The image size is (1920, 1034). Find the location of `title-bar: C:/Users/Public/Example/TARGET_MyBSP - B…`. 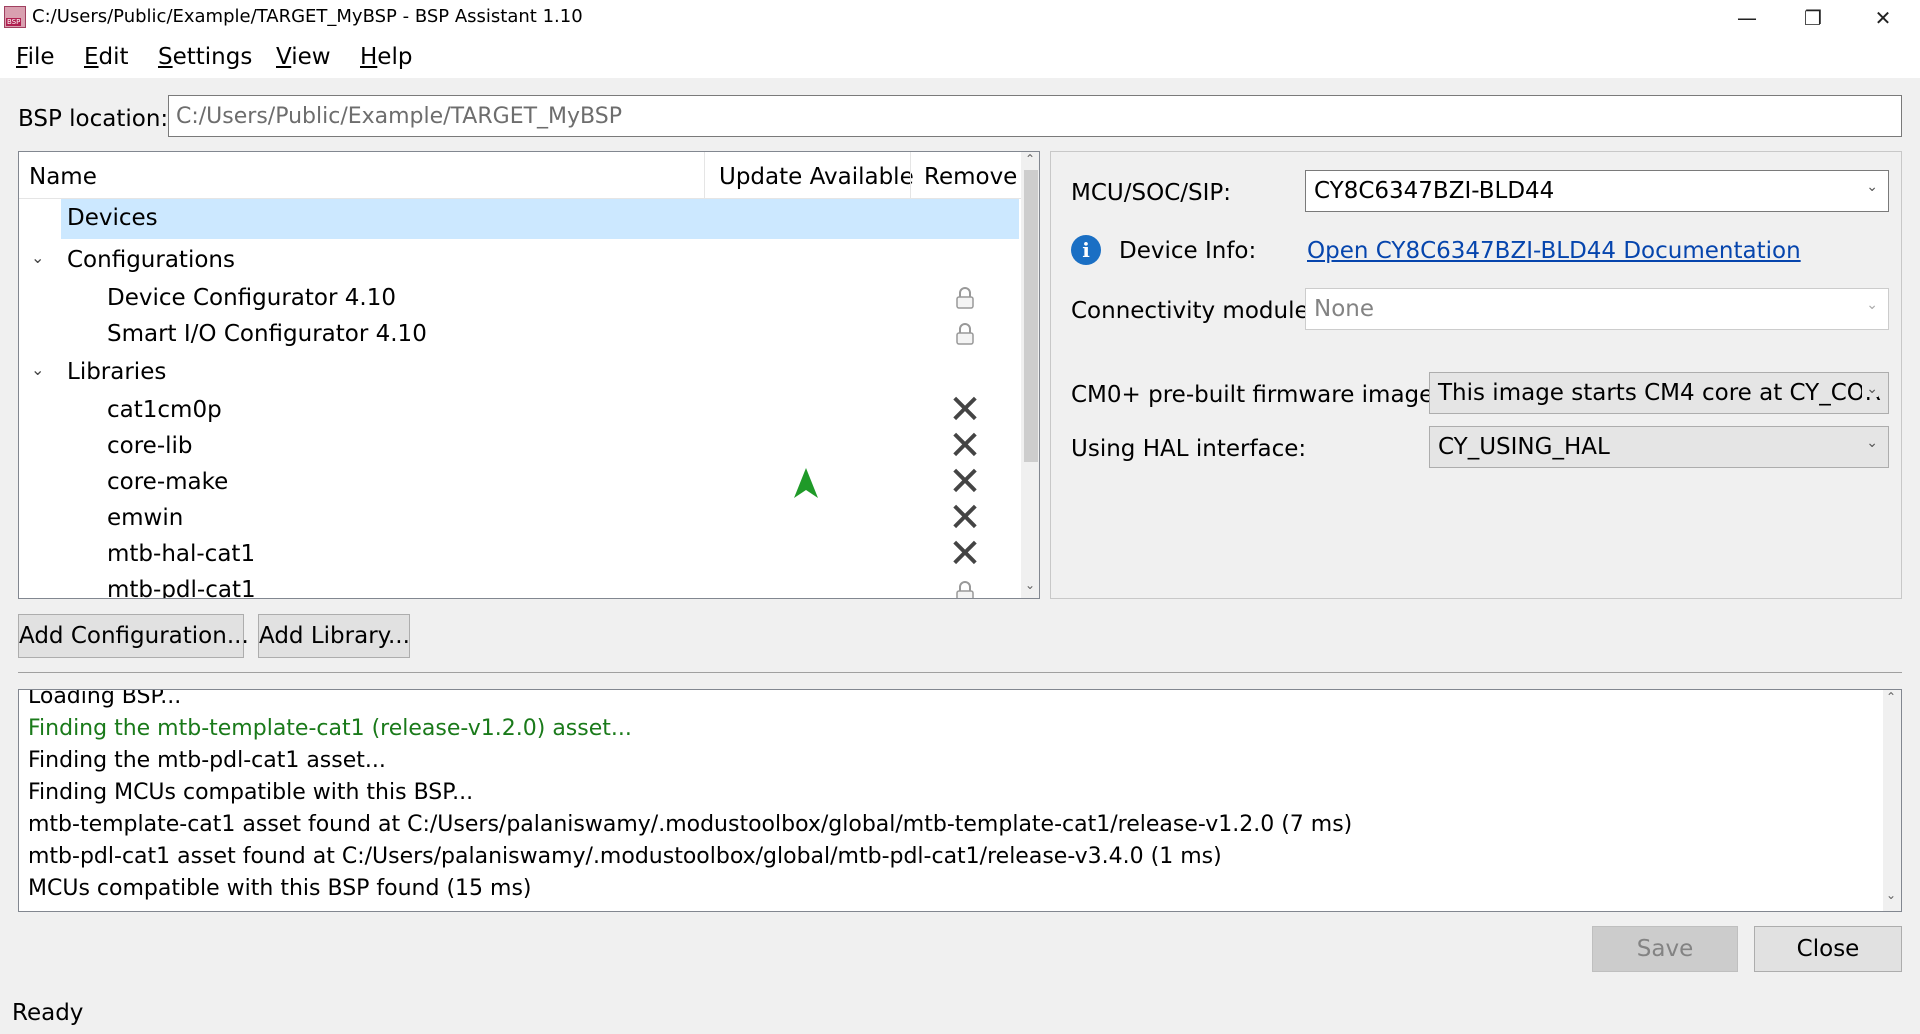

title-bar: C:/Users/Public/Example/TARGET_MyBSP - B… is located at coordinates (960, 18).